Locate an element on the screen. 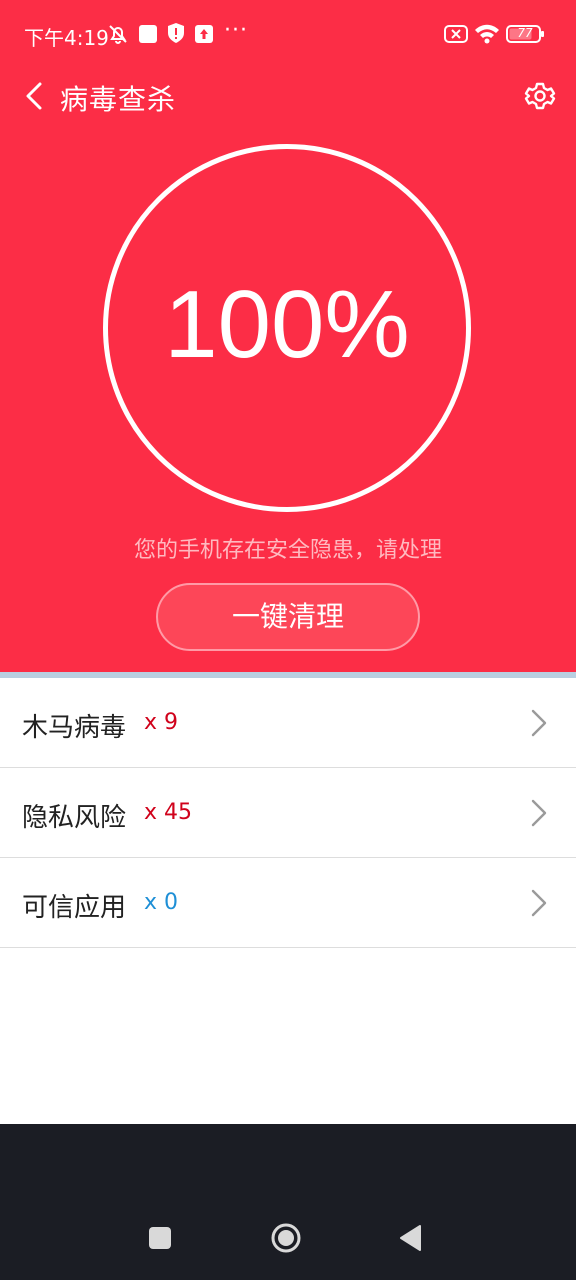 The image size is (576, 1280). triangle-back-icon is located at coordinates (411, 1240).